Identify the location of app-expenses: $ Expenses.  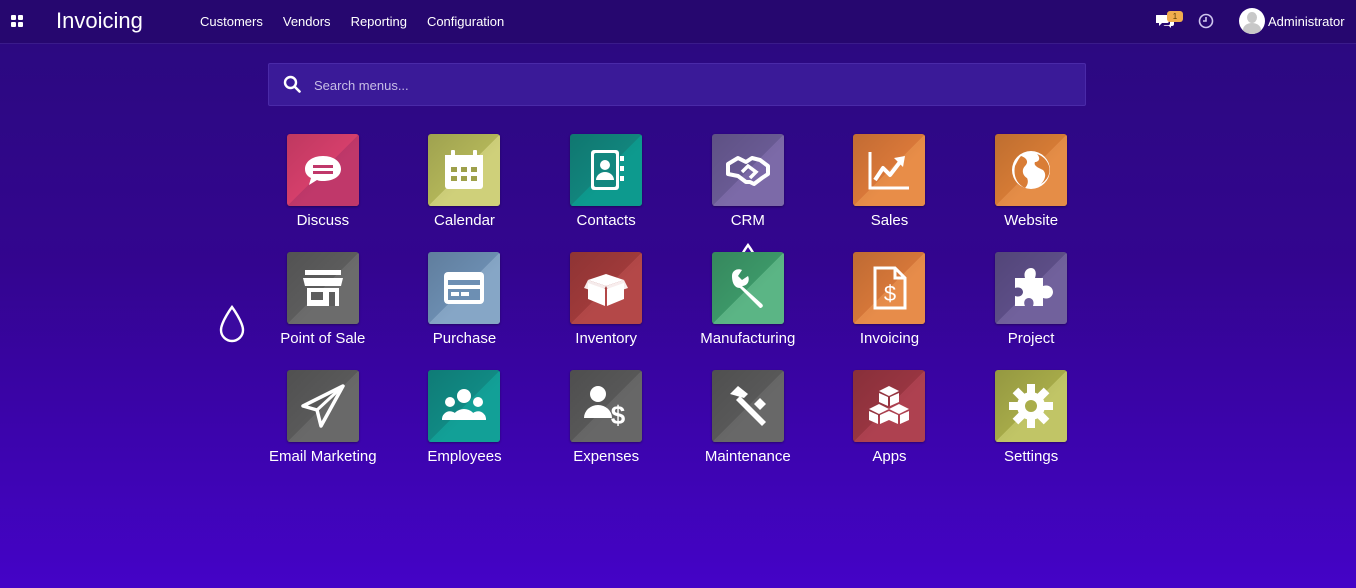
(606, 429).